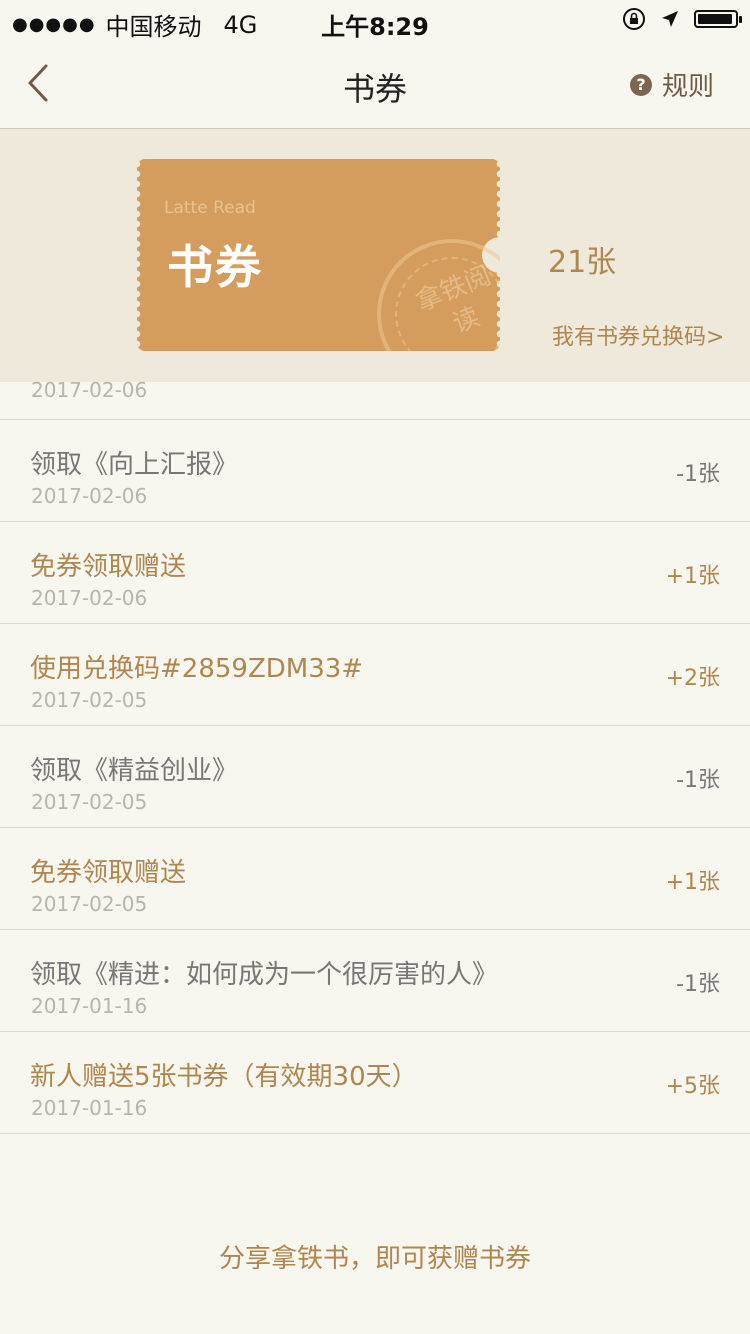 The height and width of the screenshot is (1334, 750). Describe the element at coordinates (134, 465) in the screenshot. I see `record-title: 领取《向上汇报》` at that location.